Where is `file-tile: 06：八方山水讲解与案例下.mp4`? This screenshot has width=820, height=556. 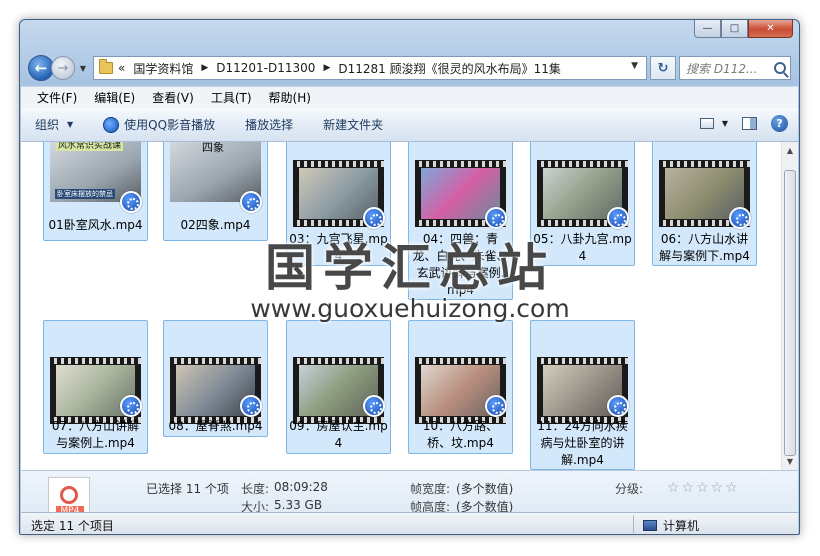 file-tile: 06：八方山水讲解与案例下.mp4 is located at coordinates (704, 204).